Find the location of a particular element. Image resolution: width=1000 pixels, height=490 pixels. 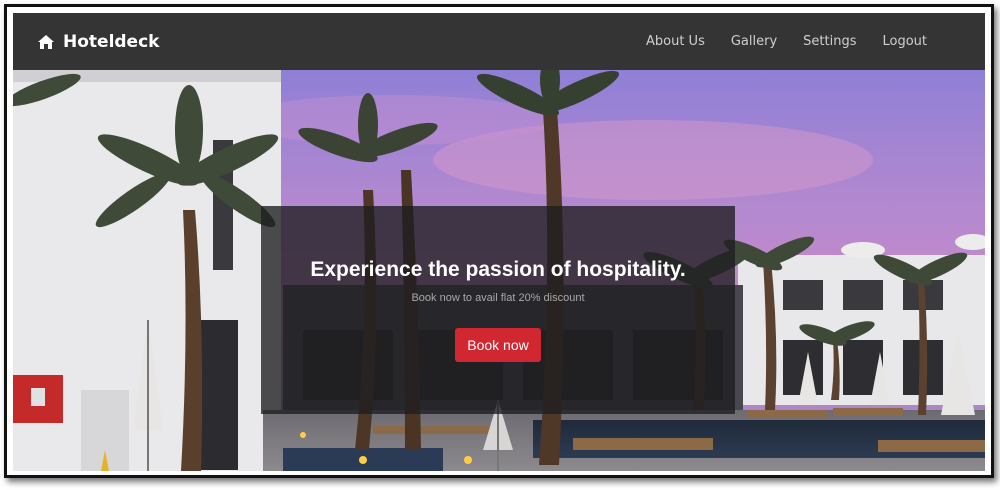

nav-links: About Us Gallery Settings Logout is located at coordinates (786, 41).